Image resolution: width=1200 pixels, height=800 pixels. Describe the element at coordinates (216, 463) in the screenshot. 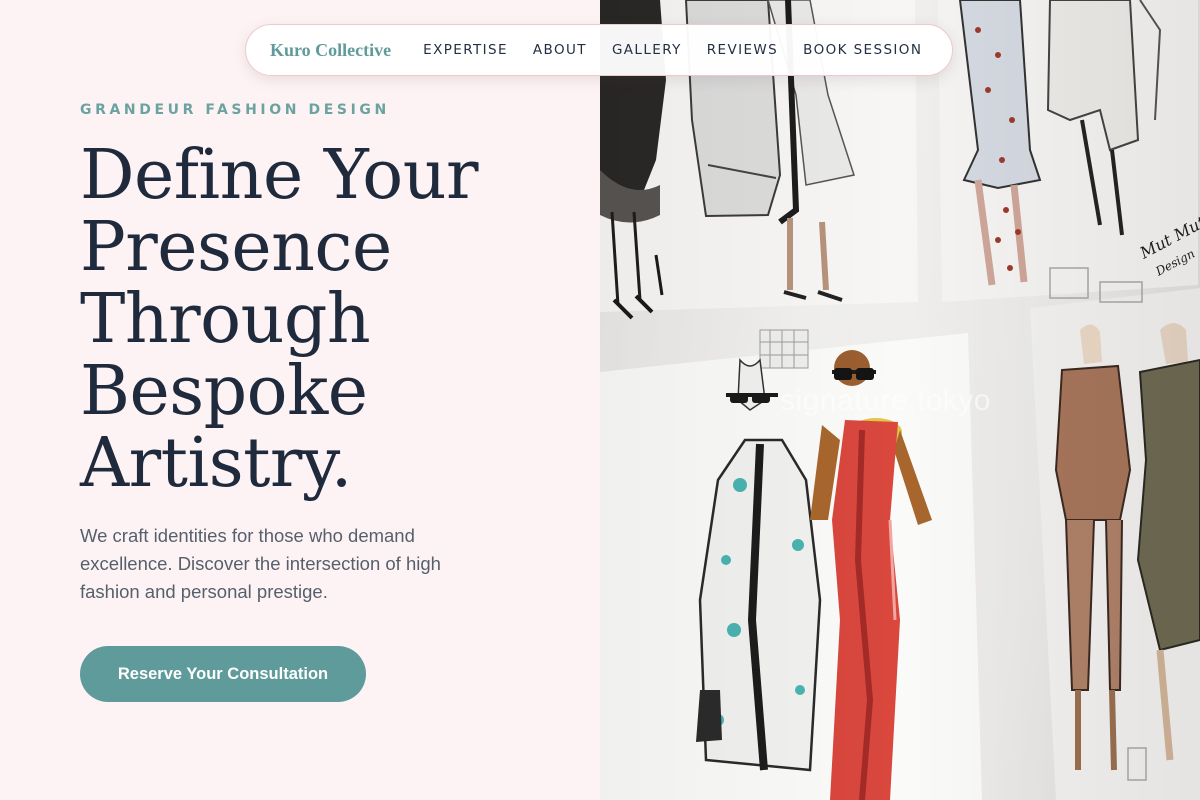

I see `headline-line: Artistry.` at that location.